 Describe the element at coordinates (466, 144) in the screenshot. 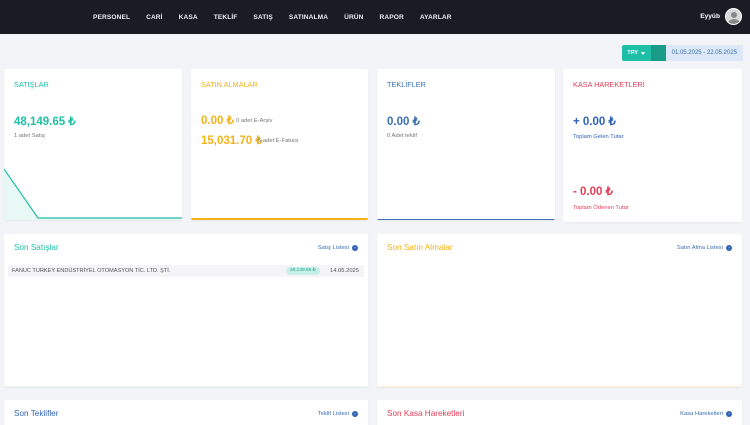

I see `quotes-card: TEKLİFLER 0.00 ₺ 0 Adet teklif` at that location.